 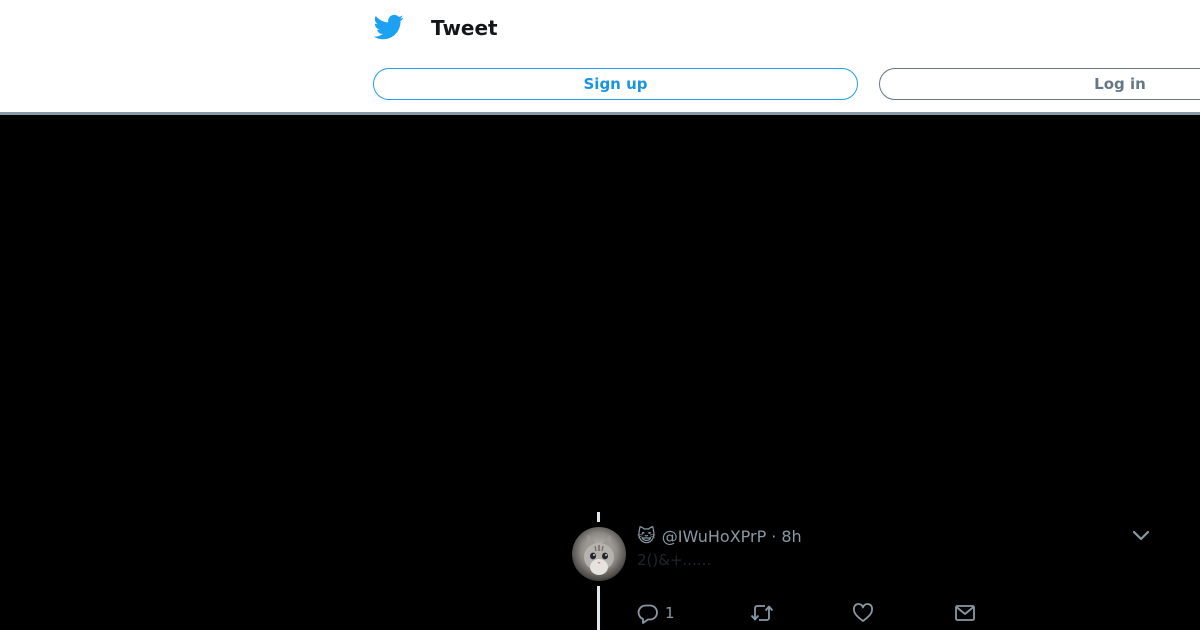 I want to click on direct-message-button, so click(x=965, y=613).